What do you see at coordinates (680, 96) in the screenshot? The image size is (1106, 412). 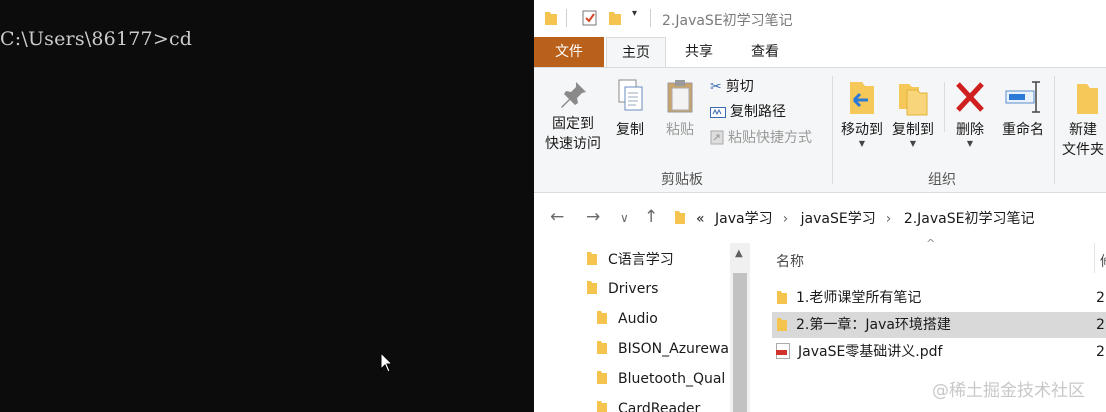 I see `paste-icon` at bounding box center [680, 96].